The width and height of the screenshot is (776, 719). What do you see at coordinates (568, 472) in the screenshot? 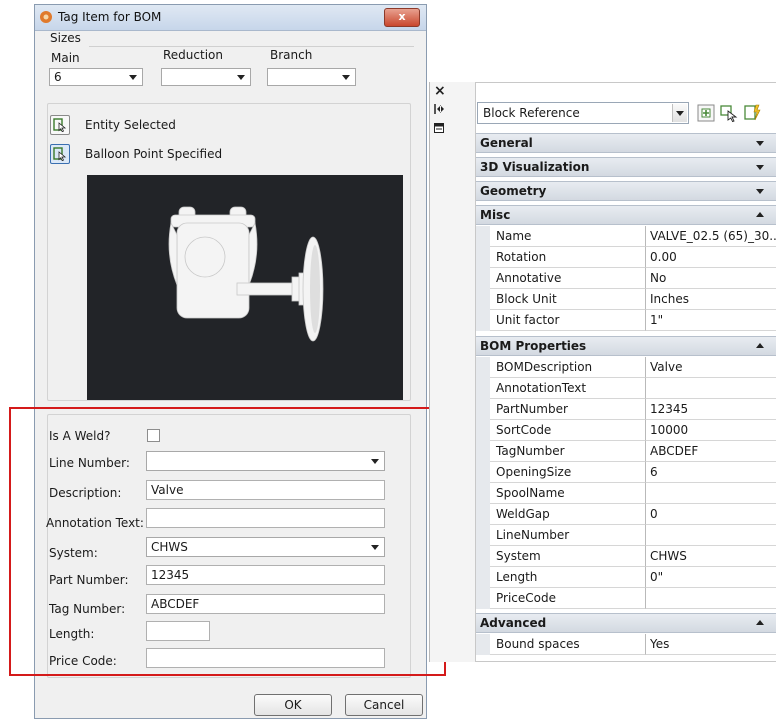
I see `property-name: OpeningSize` at bounding box center [568, 472].